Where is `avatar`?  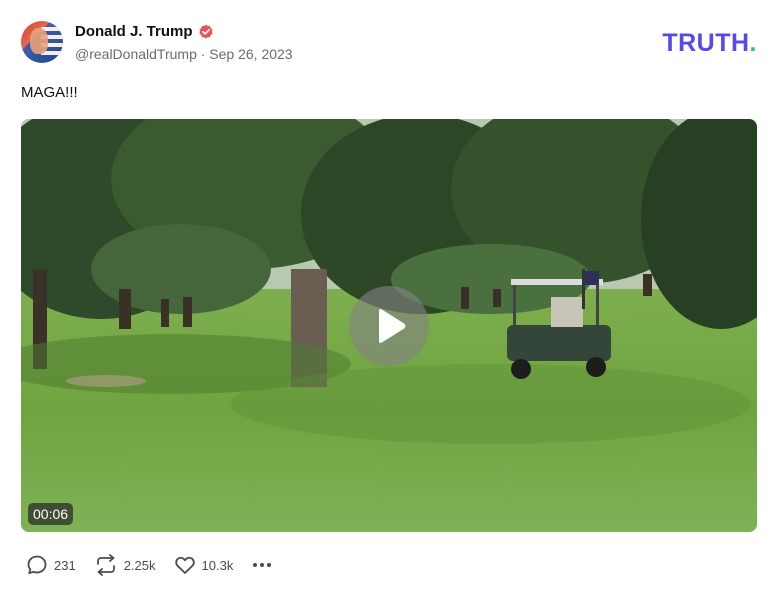 avatar is located at coordinates (42, 42).